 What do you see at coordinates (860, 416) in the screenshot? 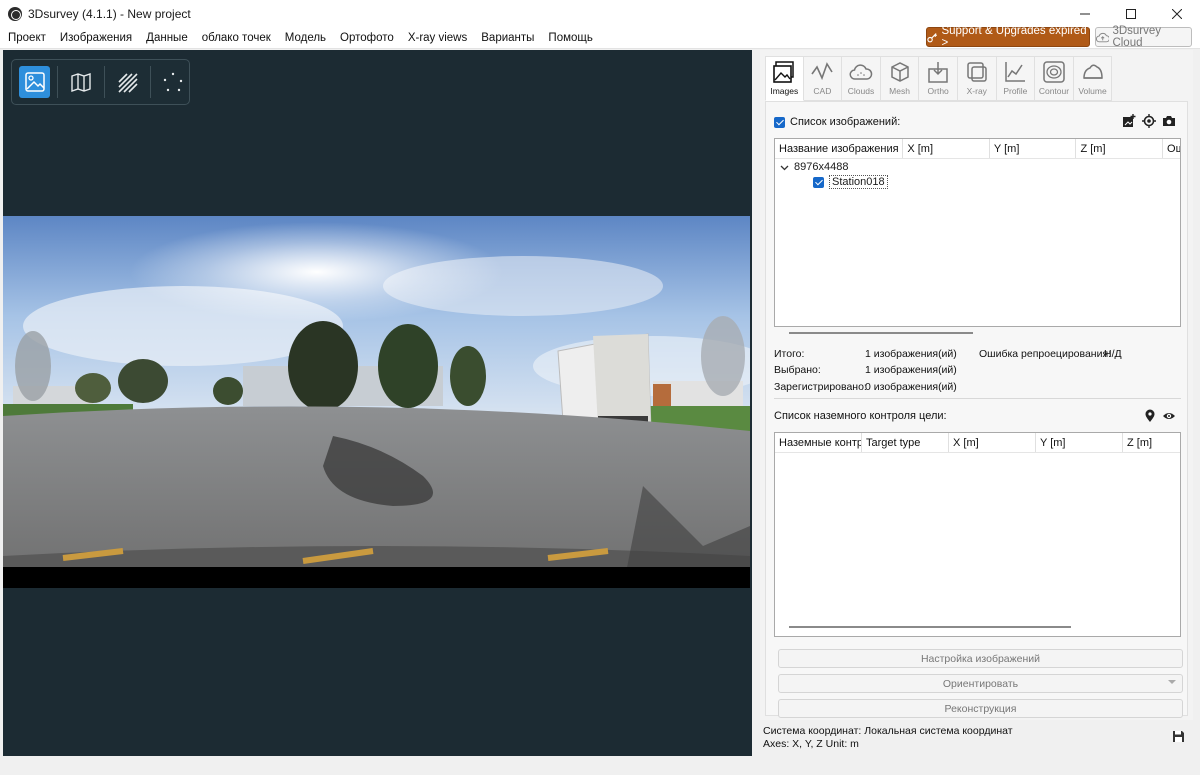
I see `gcp-list-header: Список наземного контроля цели:` at bounding box center [860, 416].